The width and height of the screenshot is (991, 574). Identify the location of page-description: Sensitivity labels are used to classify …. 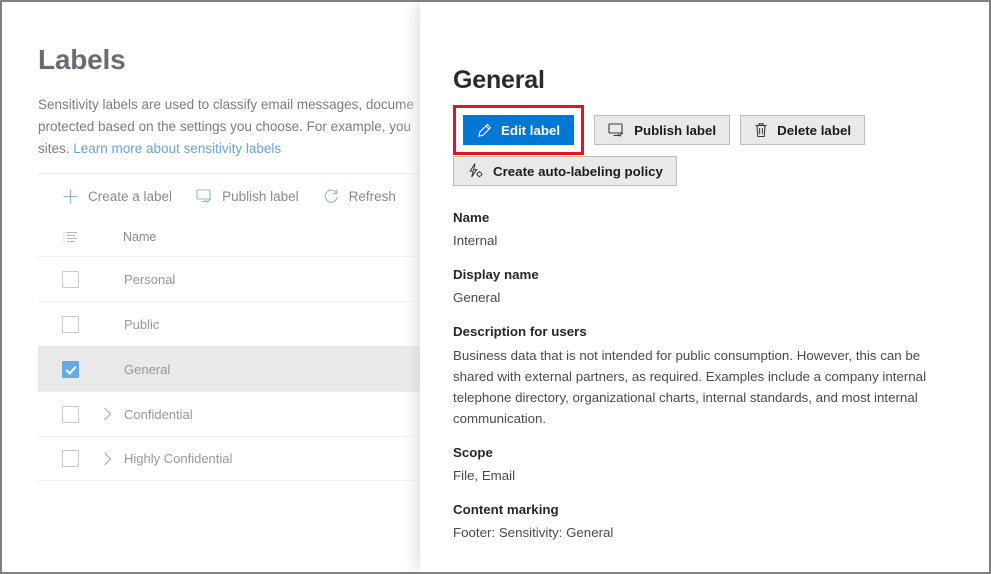
(255, 127).